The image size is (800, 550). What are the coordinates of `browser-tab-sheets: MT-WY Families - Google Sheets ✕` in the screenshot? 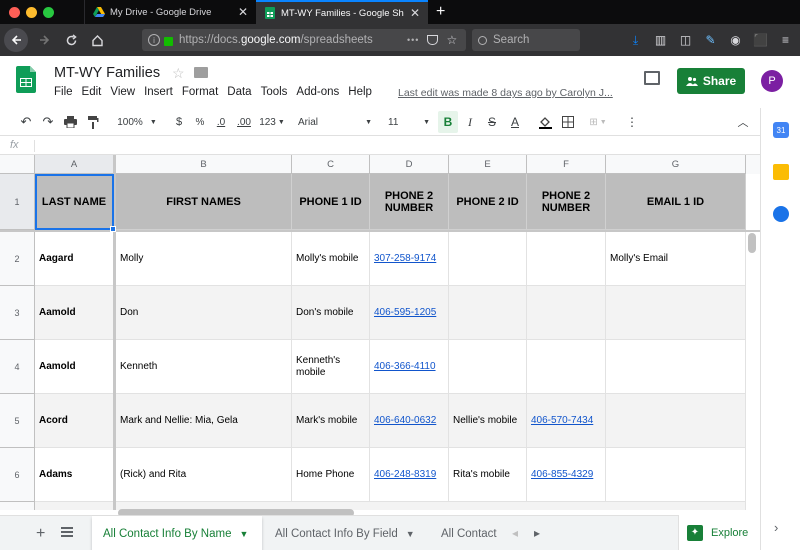 It's located at (342, 12).